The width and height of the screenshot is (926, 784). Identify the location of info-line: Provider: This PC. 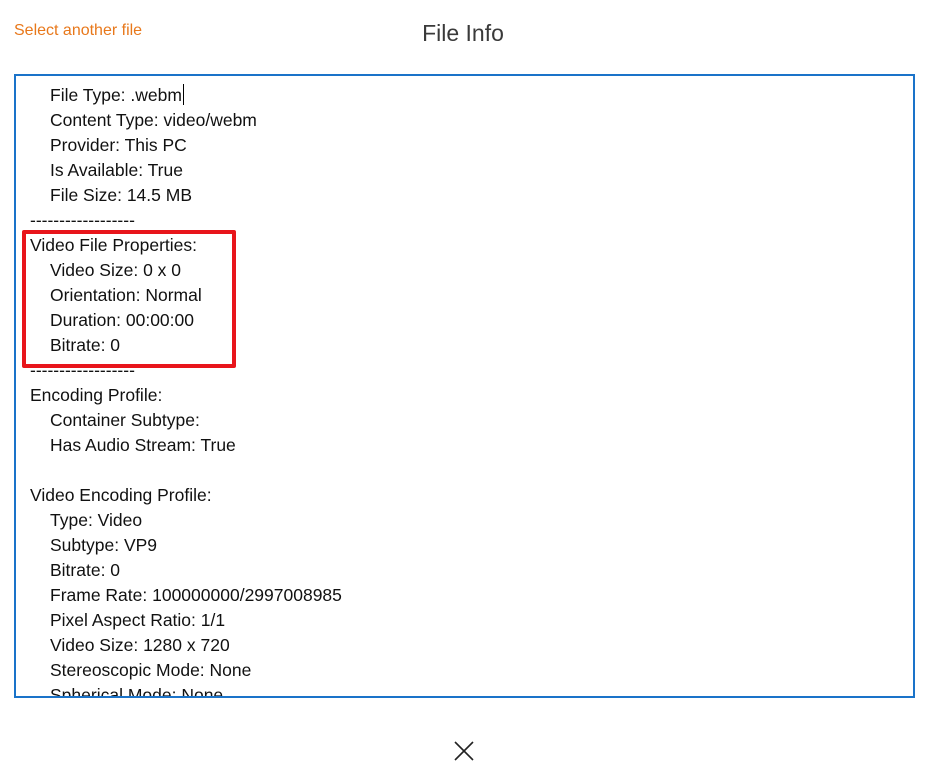
(466, 145).